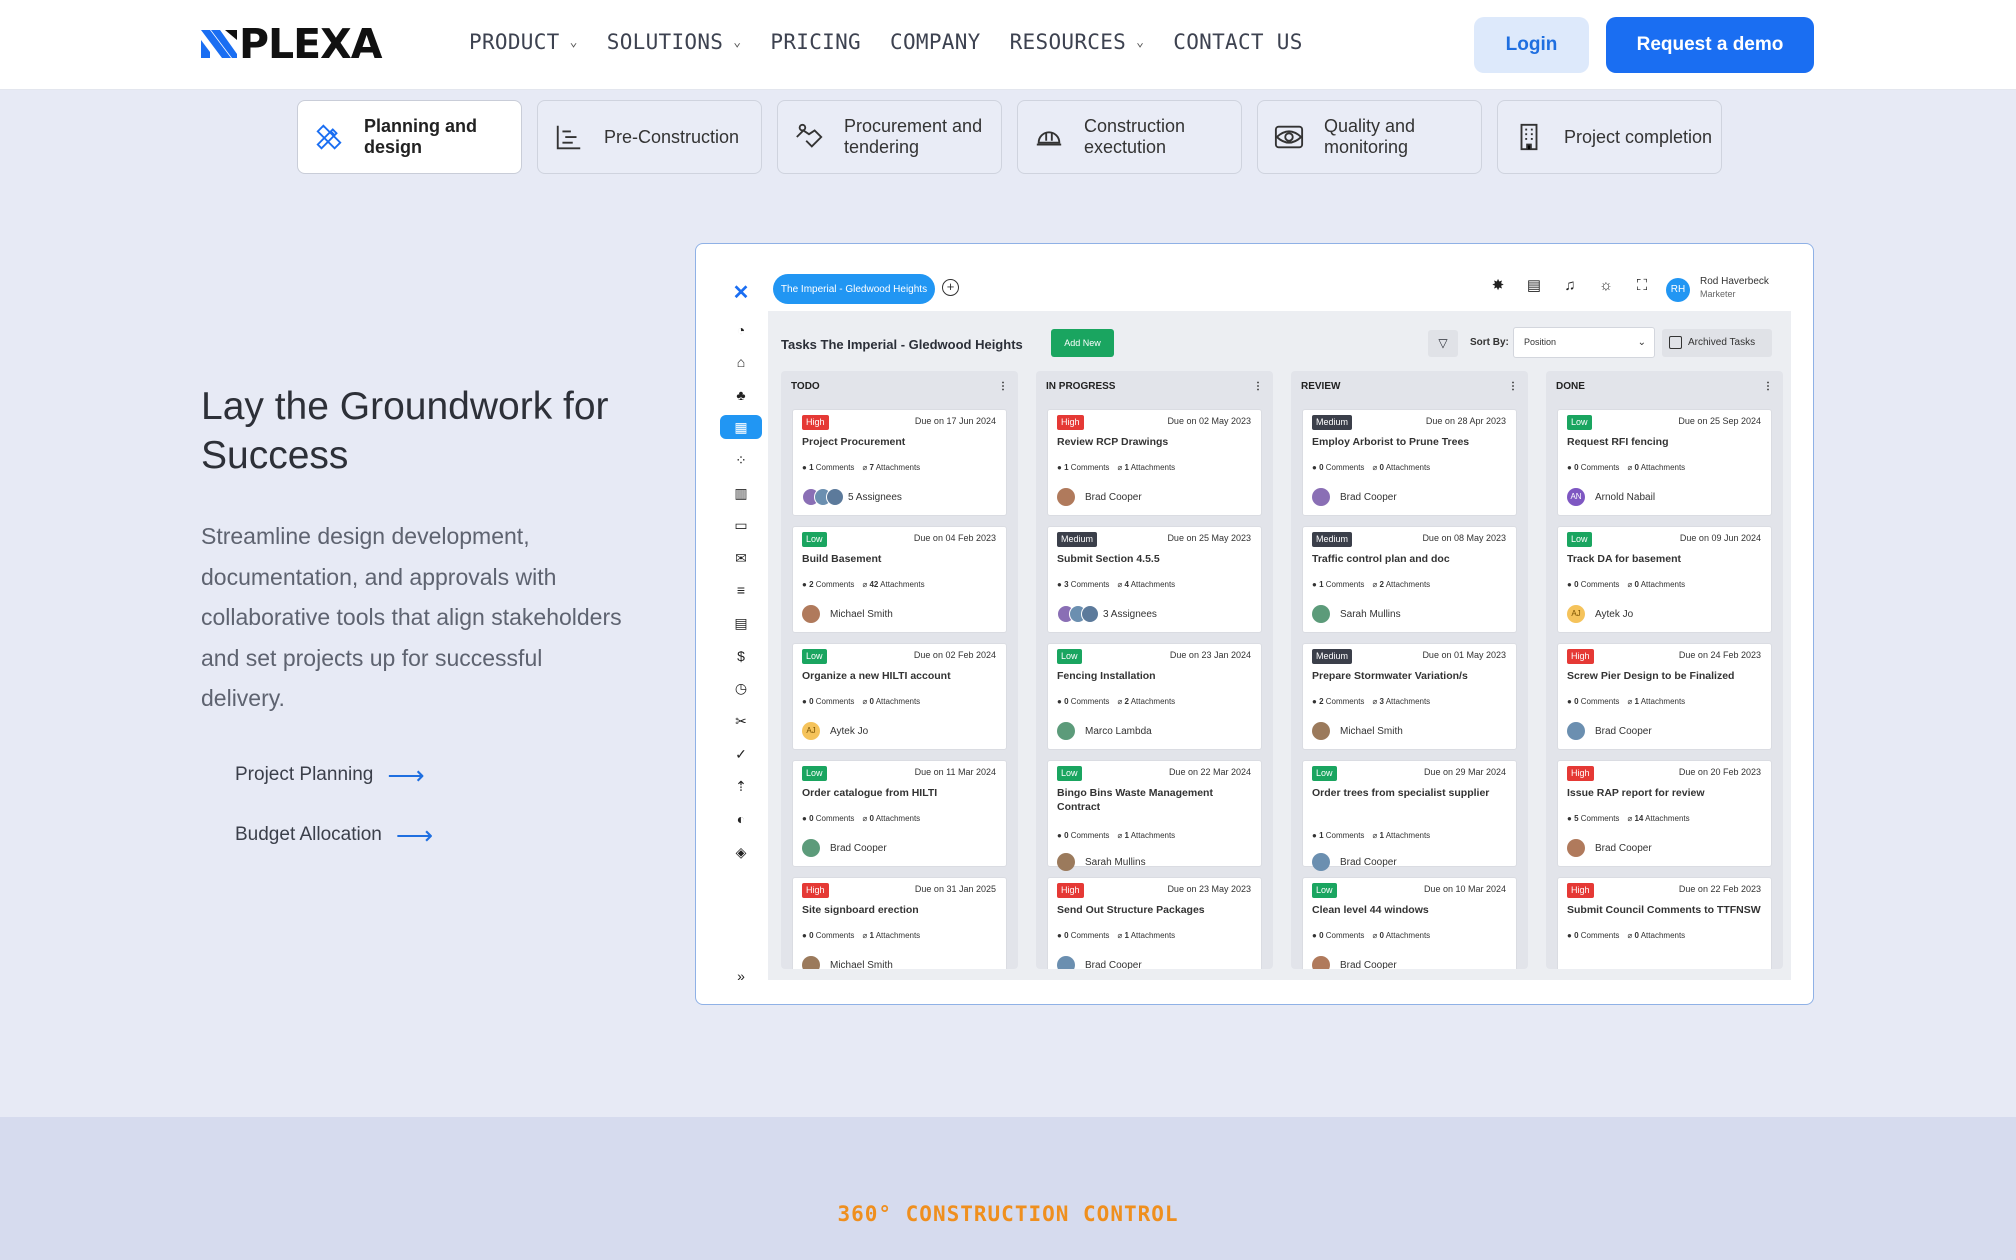  Describe the element at coordinates (815, 42) in the screenshot. I see `nav-pricing: PRICING` at that location.